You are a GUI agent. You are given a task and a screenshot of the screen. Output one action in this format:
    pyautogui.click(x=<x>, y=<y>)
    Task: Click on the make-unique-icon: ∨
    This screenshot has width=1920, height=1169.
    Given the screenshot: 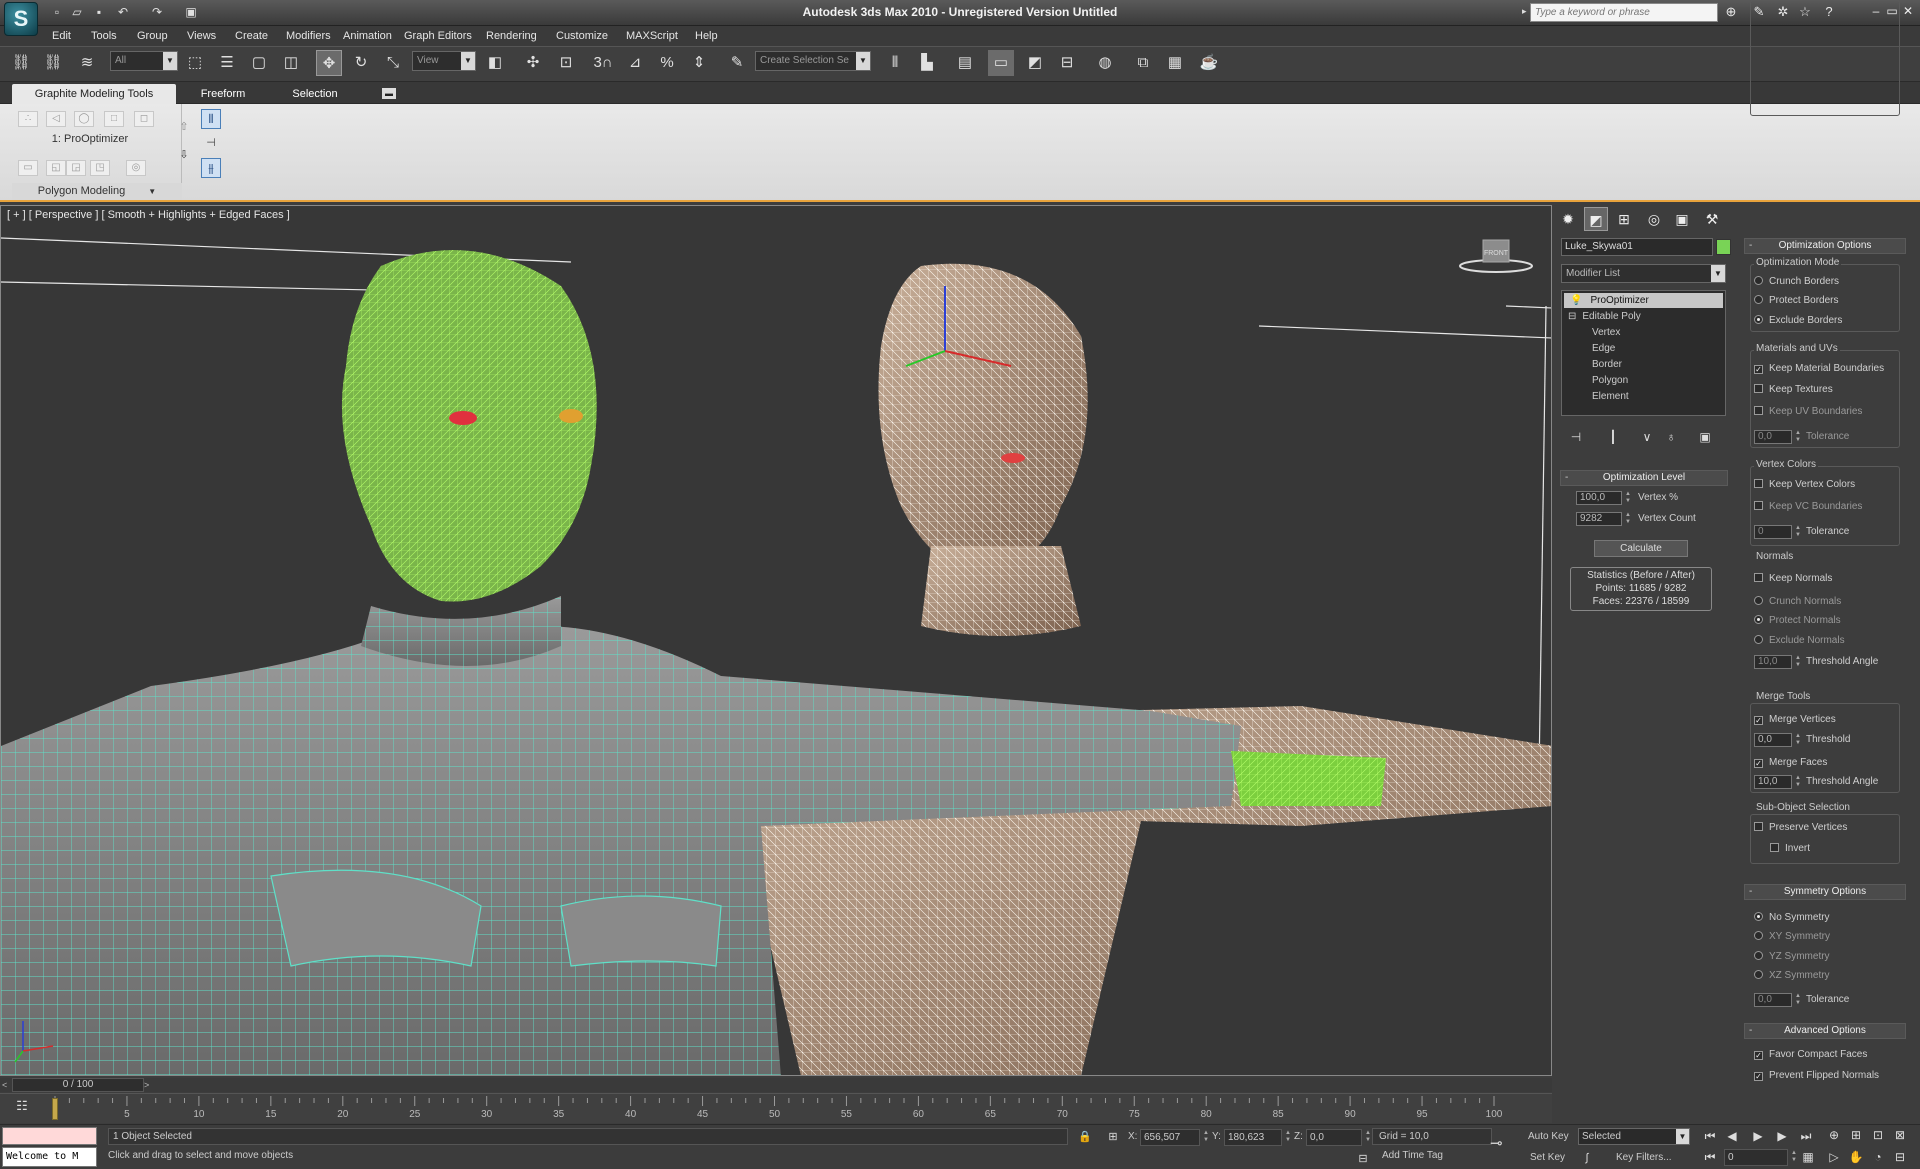 What is the action you would take?
    pyautogui.click(x=1647, y=437)
    